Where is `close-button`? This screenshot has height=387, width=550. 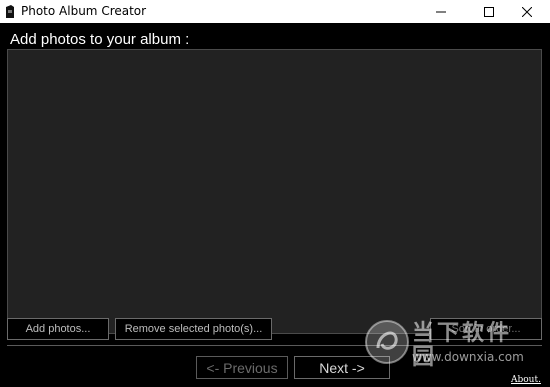 close-button is located at coordinates (527, 11).